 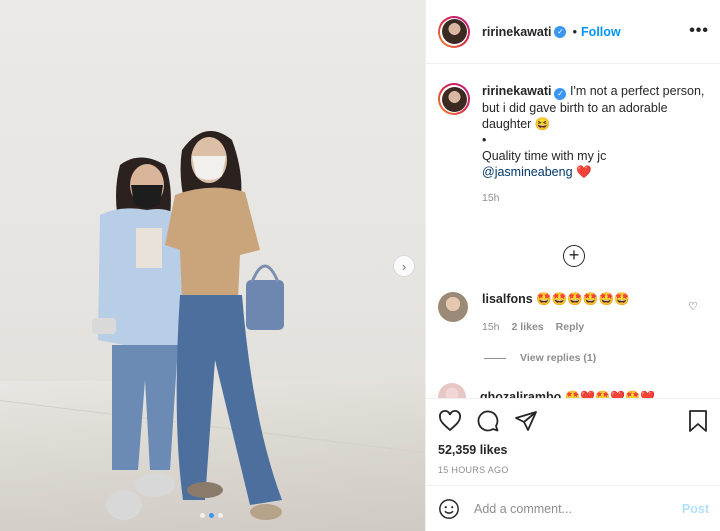 What do you see at coordinates (574, 256) in the screenshot?
I see `load-more-comments-button: +` at bounding box center [574, 256].